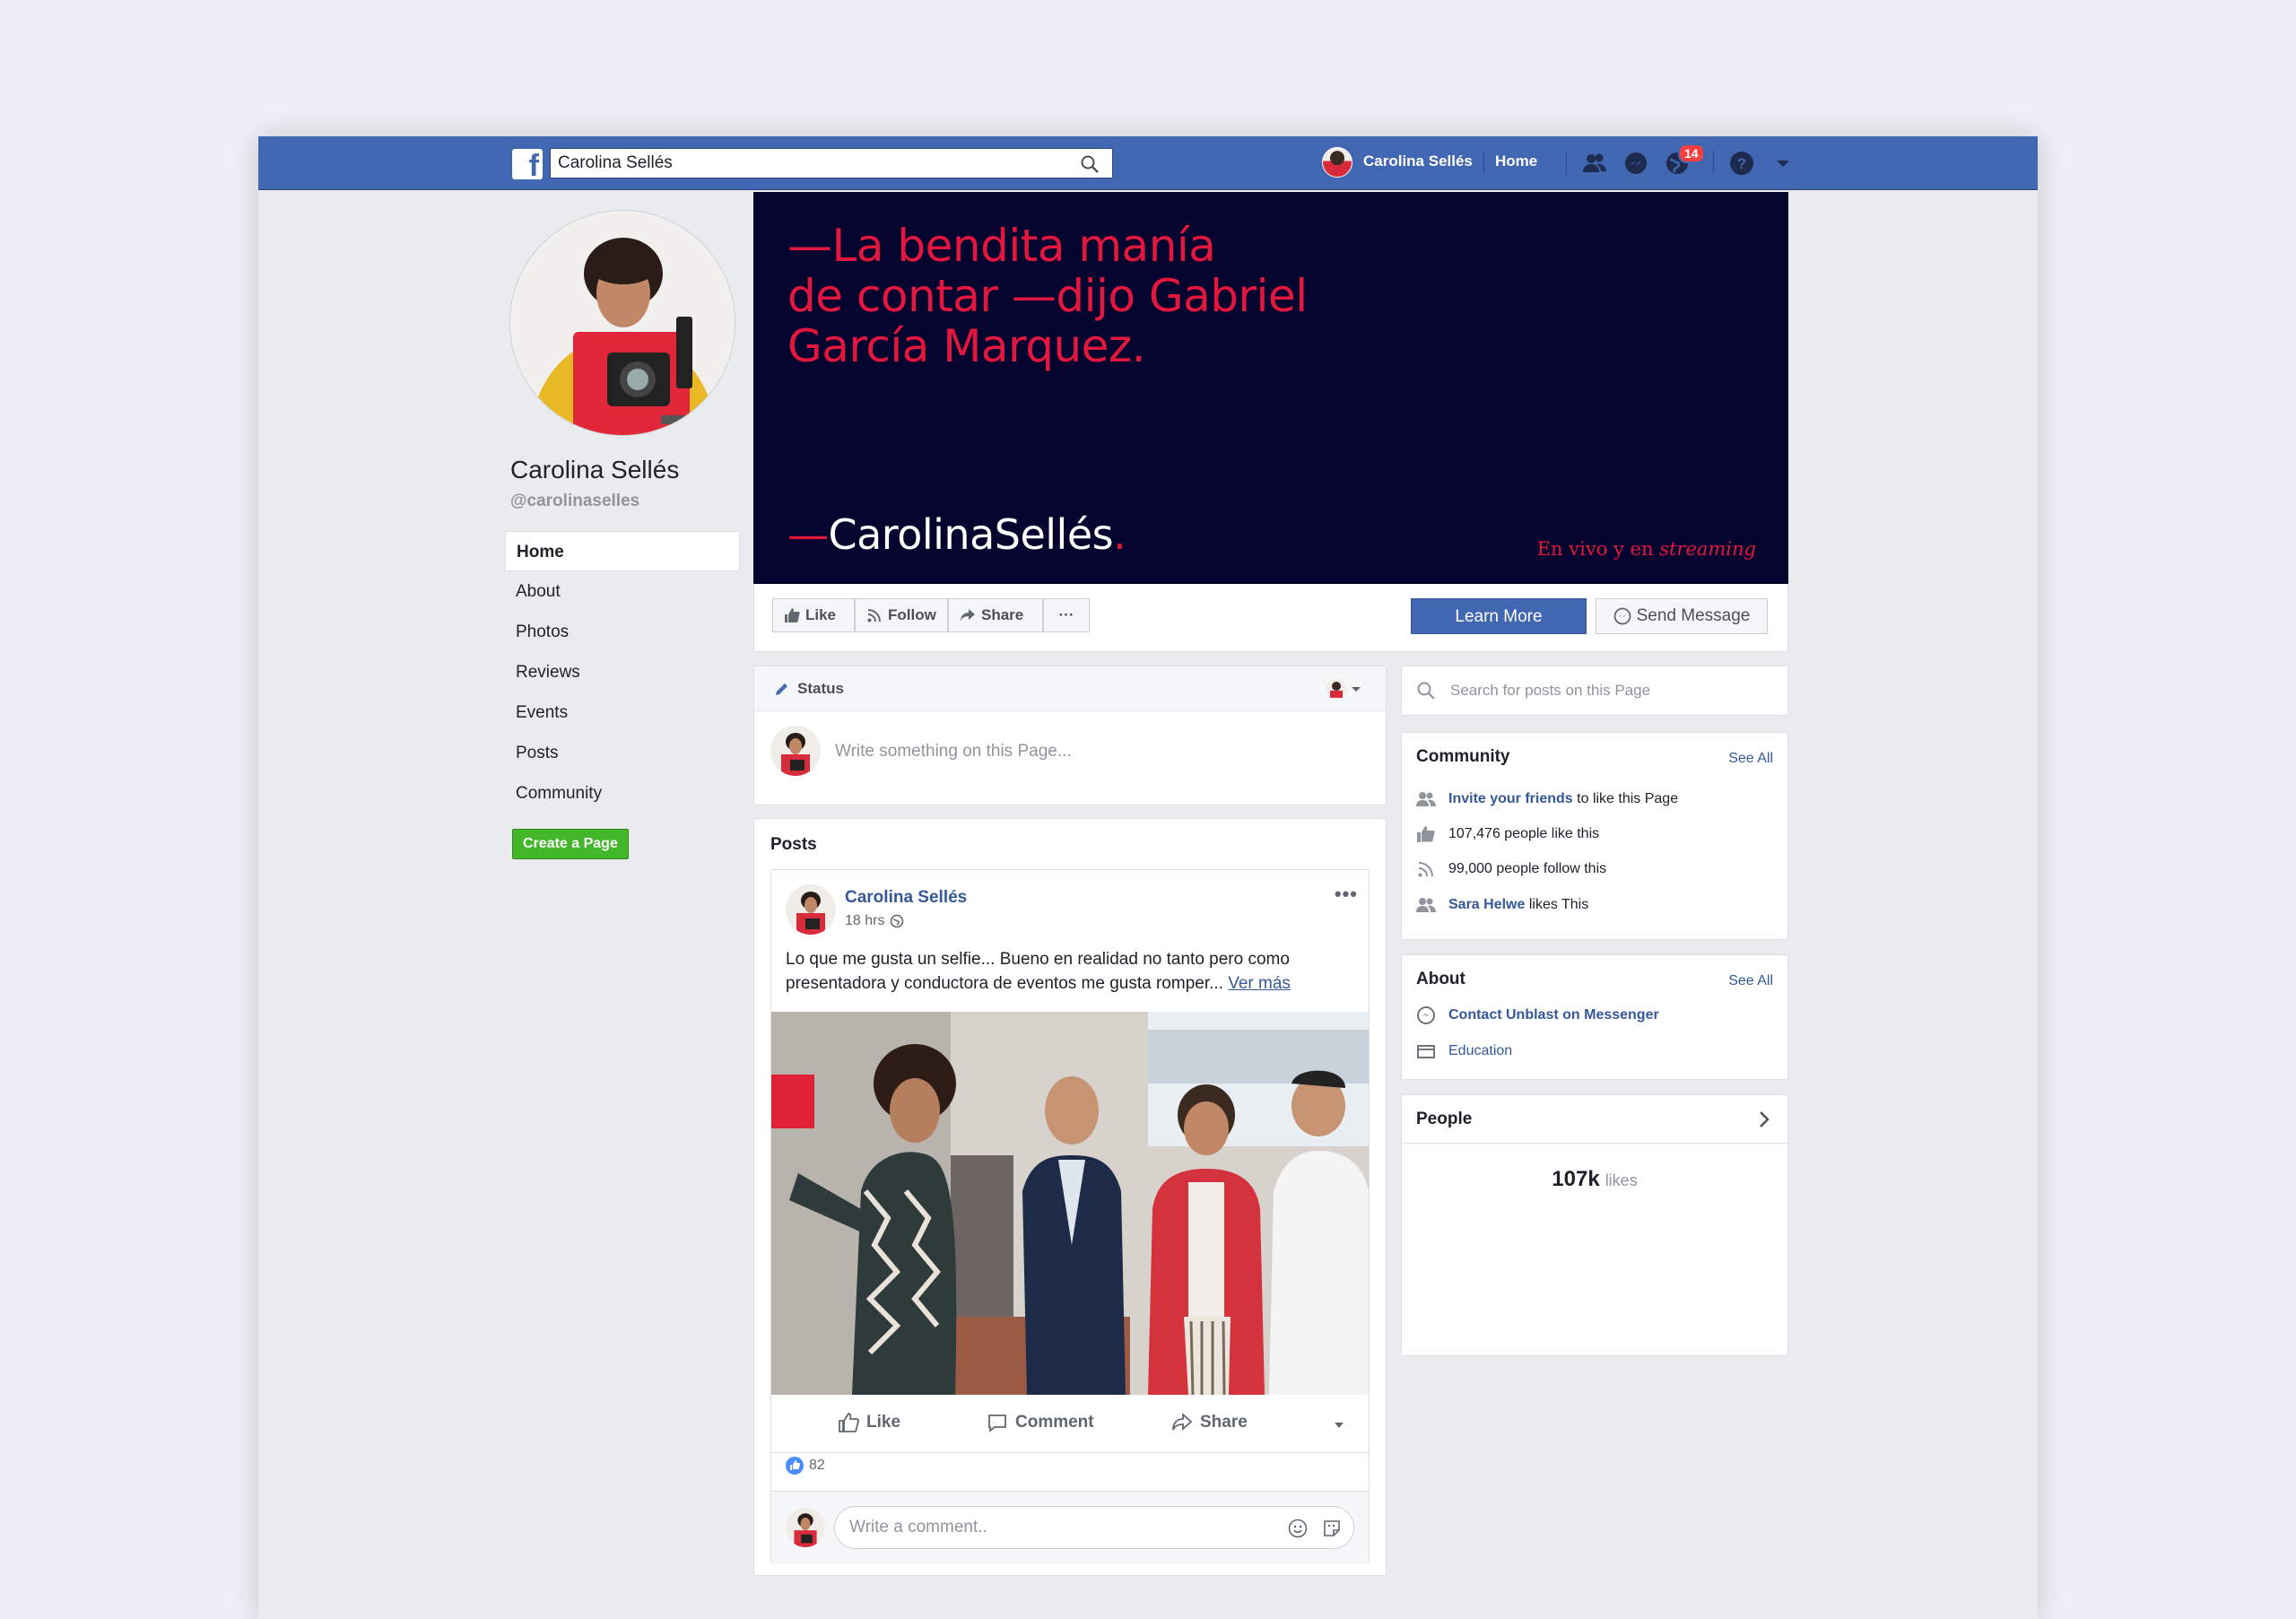  I want to click on cover-quote-line: —La bendita manía, so click(1001, 246).